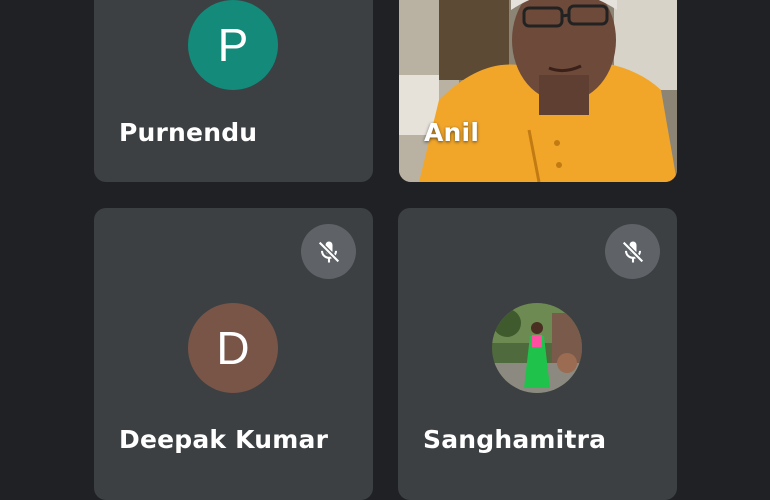 The height and width of the screenshot is (500, 770). Describe the element at coordinates (452, 132) in the screenshot. I see `participant-name: Anil` at that location.